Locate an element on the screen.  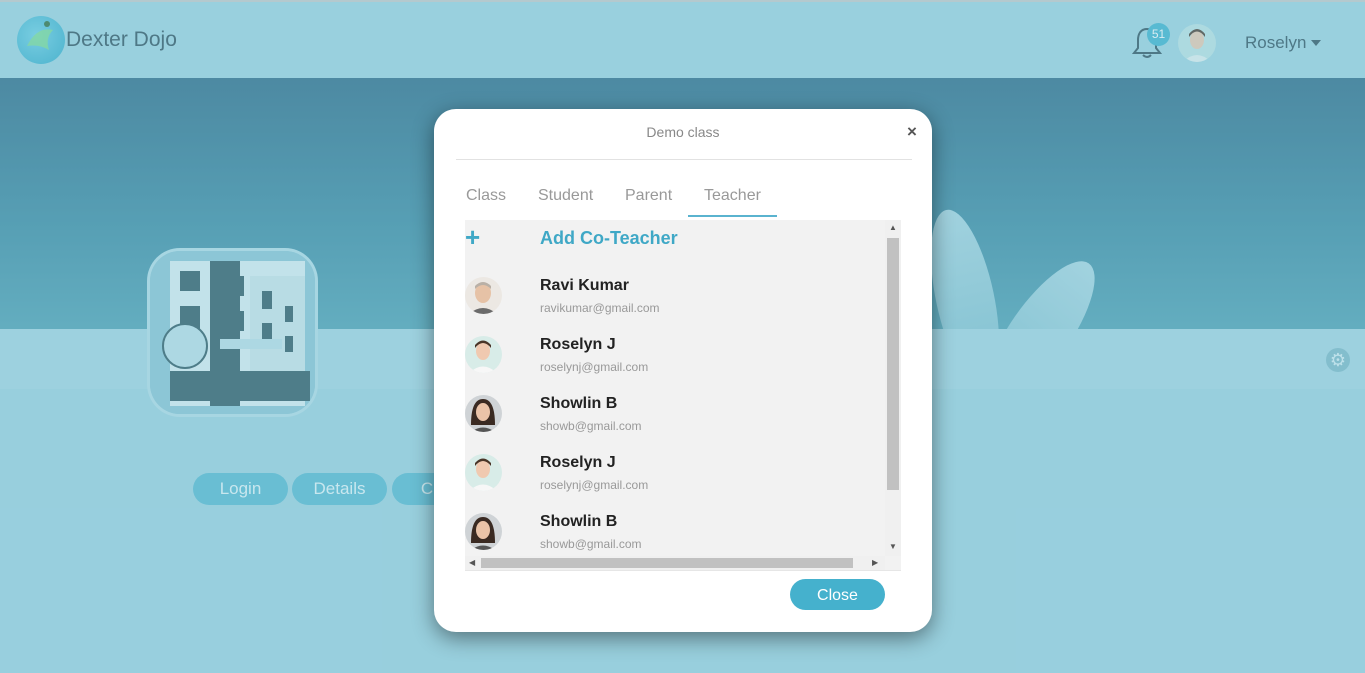
scroll-down-icon: ▼ is located at coordinates (893, 546).